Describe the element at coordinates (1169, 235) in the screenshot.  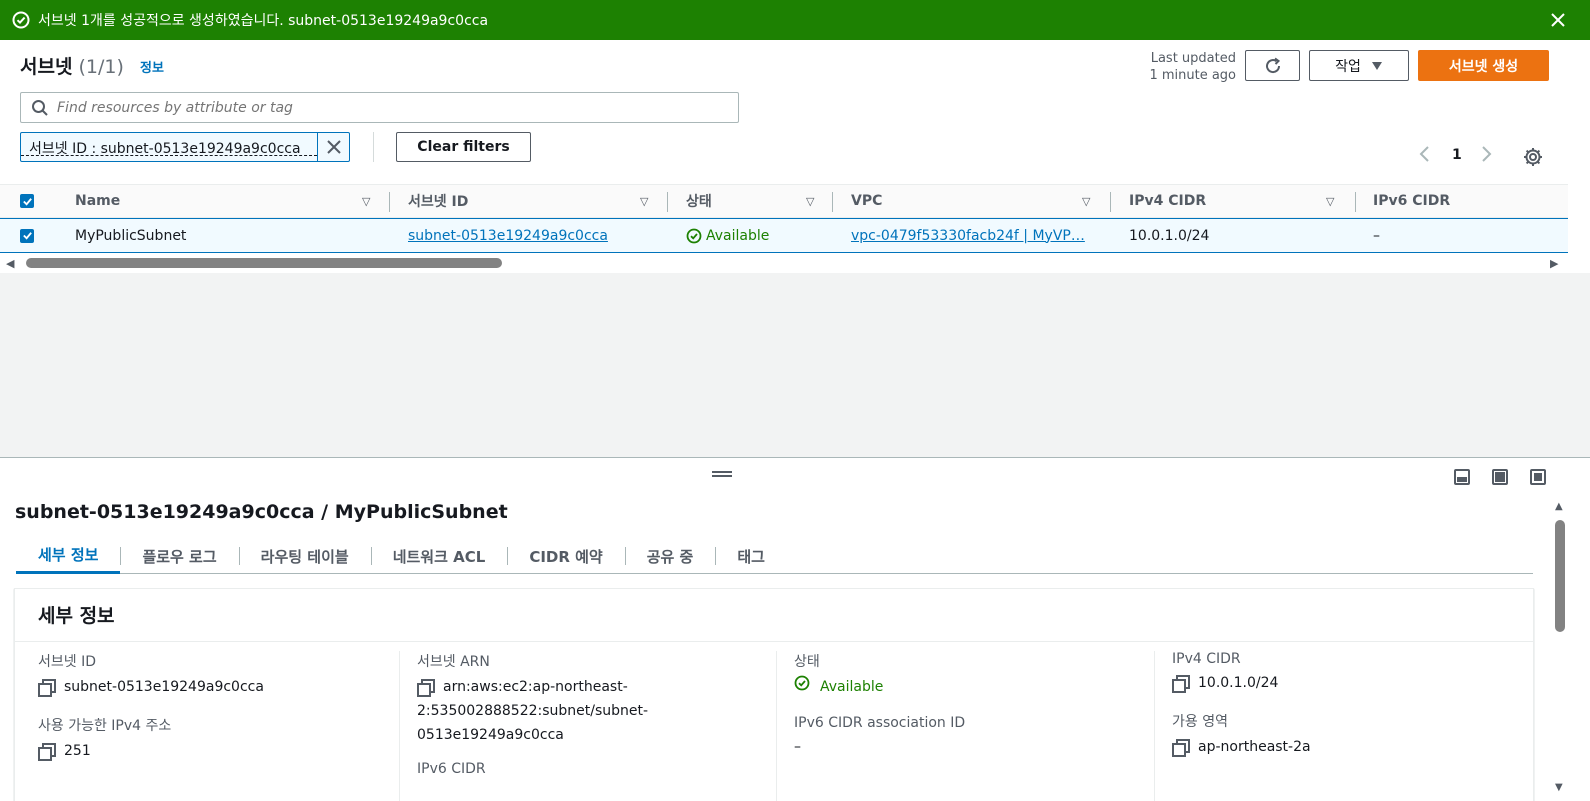
I see `cell-ipv4-cidr: 10.0.1.0/24` at that location.